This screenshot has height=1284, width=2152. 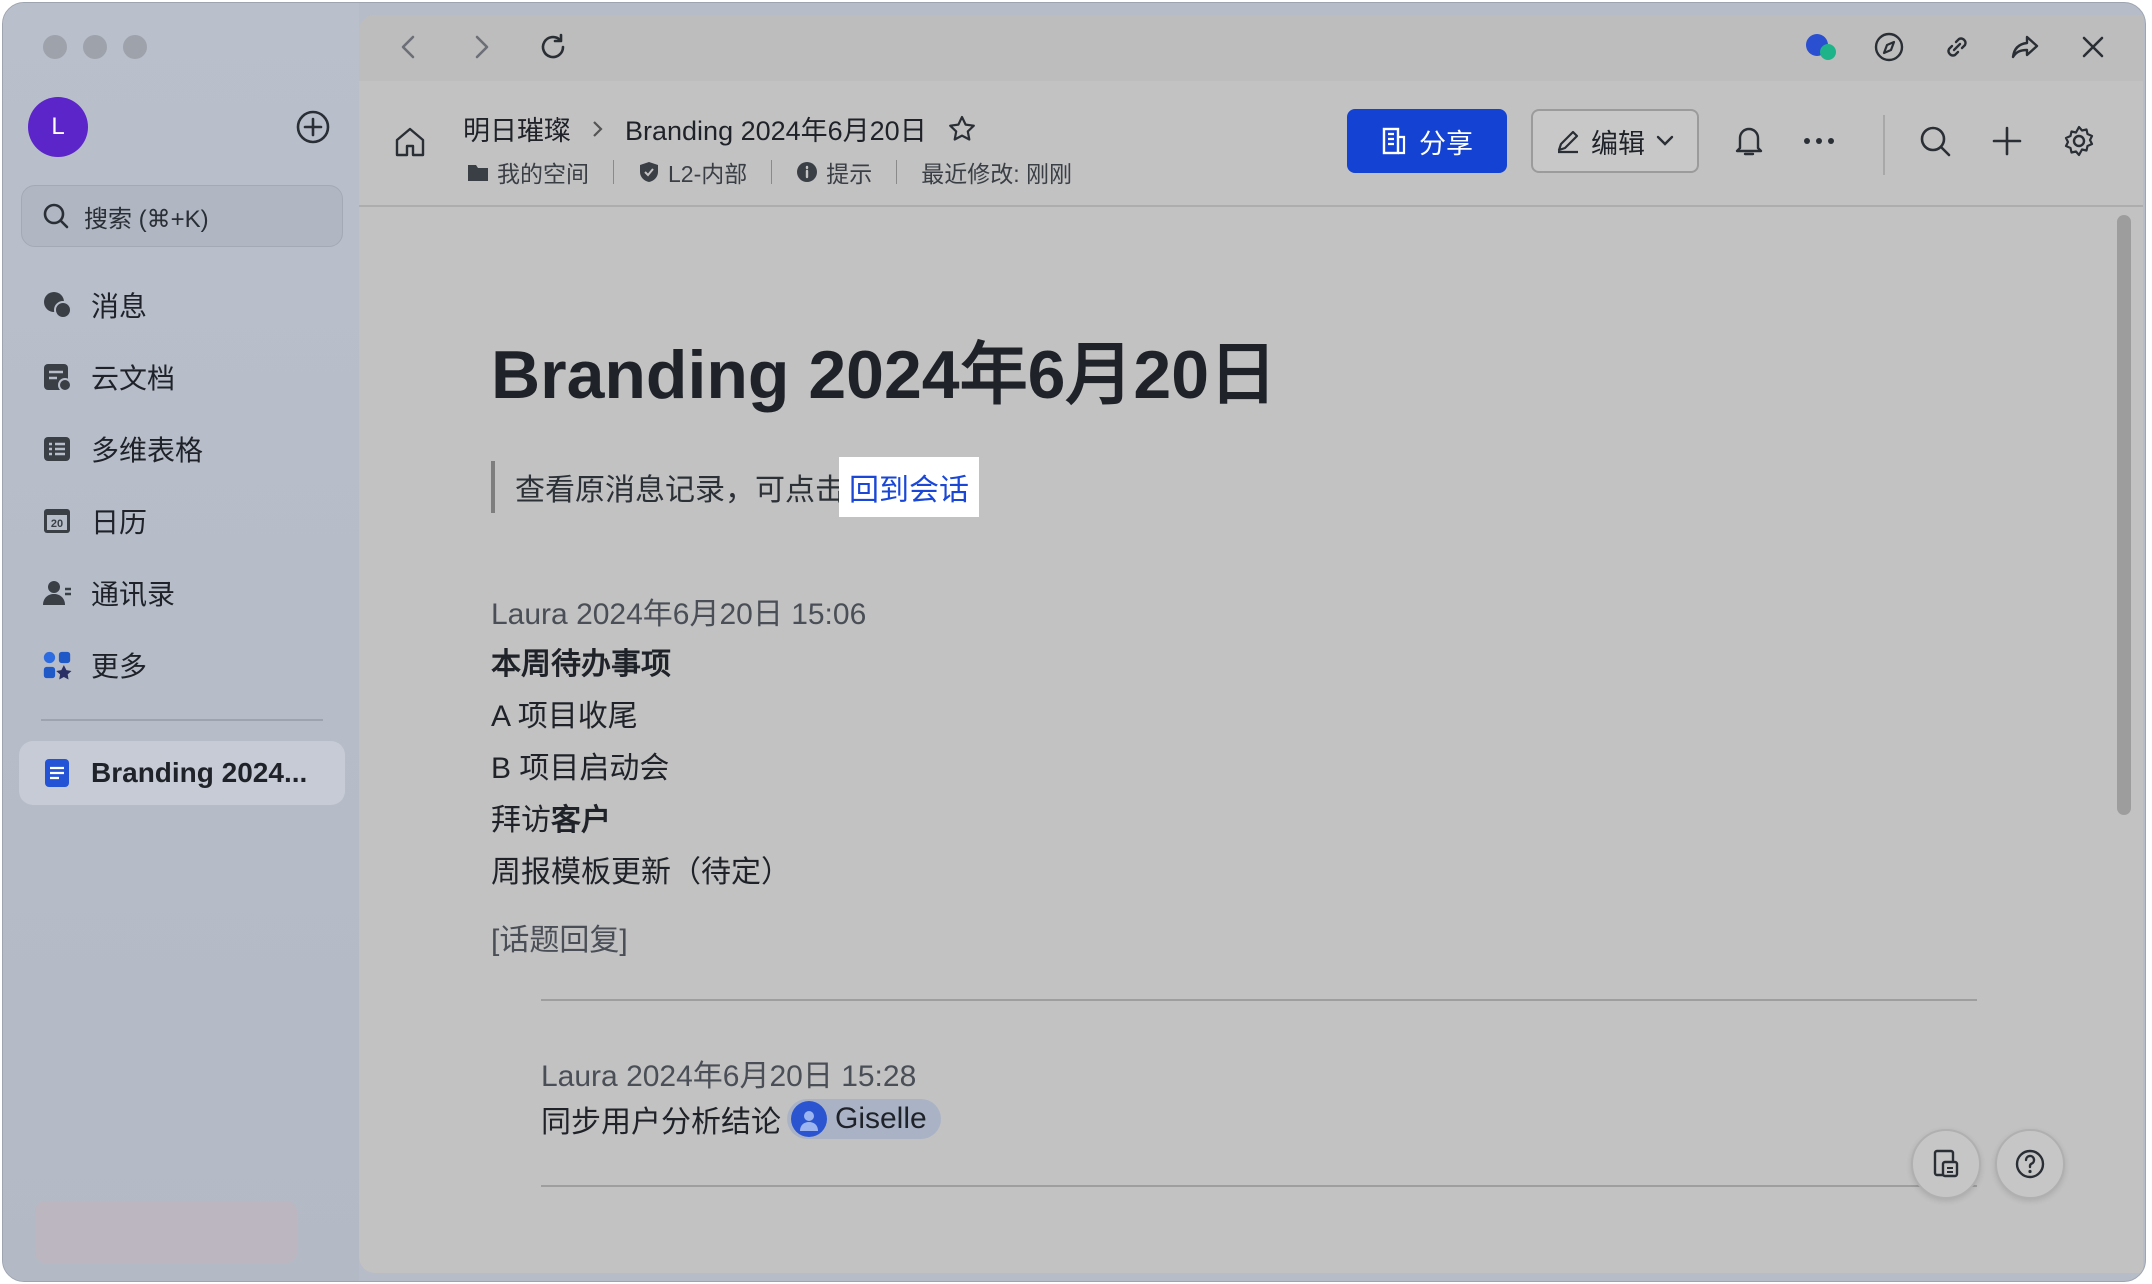 What do you see at coordinates (119, 306) in the screenshot?
I see `sidebar-item-label: 消息` at bounding box center [119, 306].